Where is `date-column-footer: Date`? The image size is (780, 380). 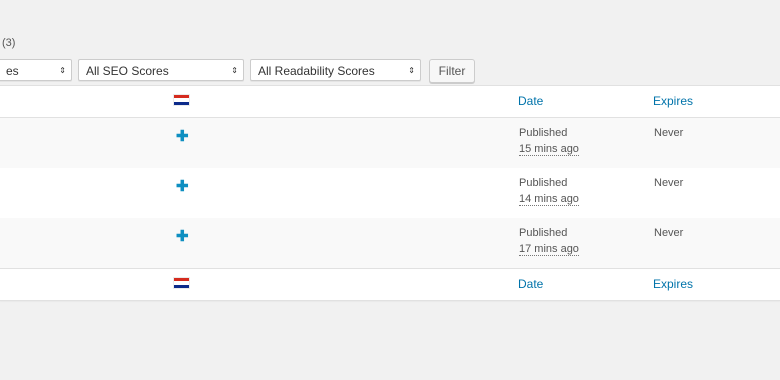
date-column-footer: Date is located at coordinates (530, 284).